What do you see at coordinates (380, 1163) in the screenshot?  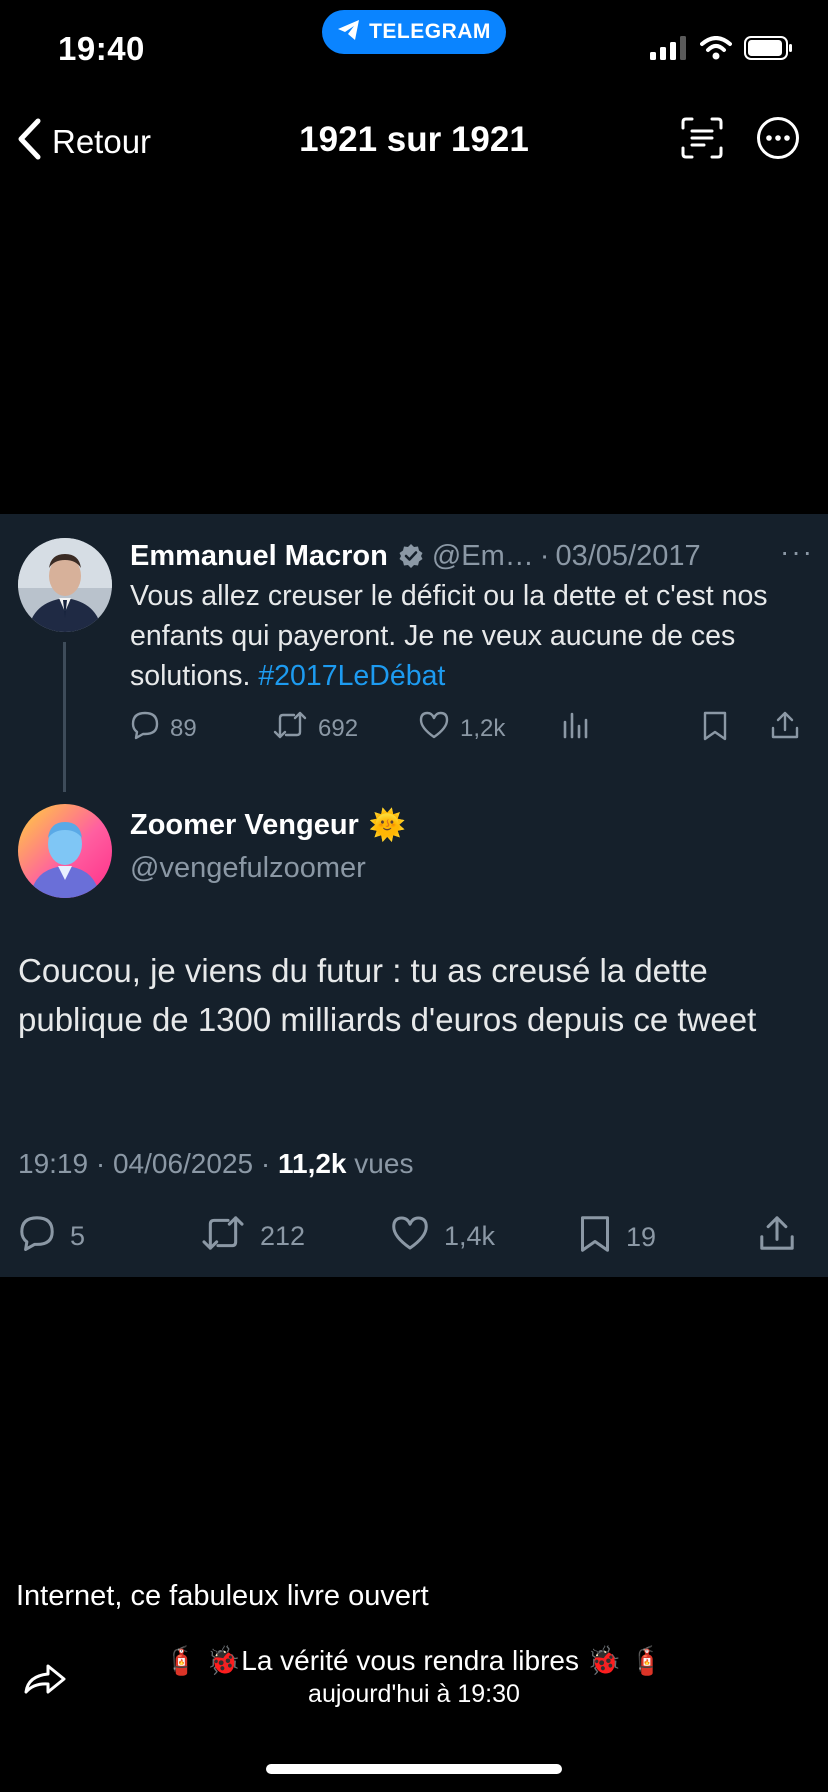 I see `views-label: vues` at bounding box center [380, 1163].